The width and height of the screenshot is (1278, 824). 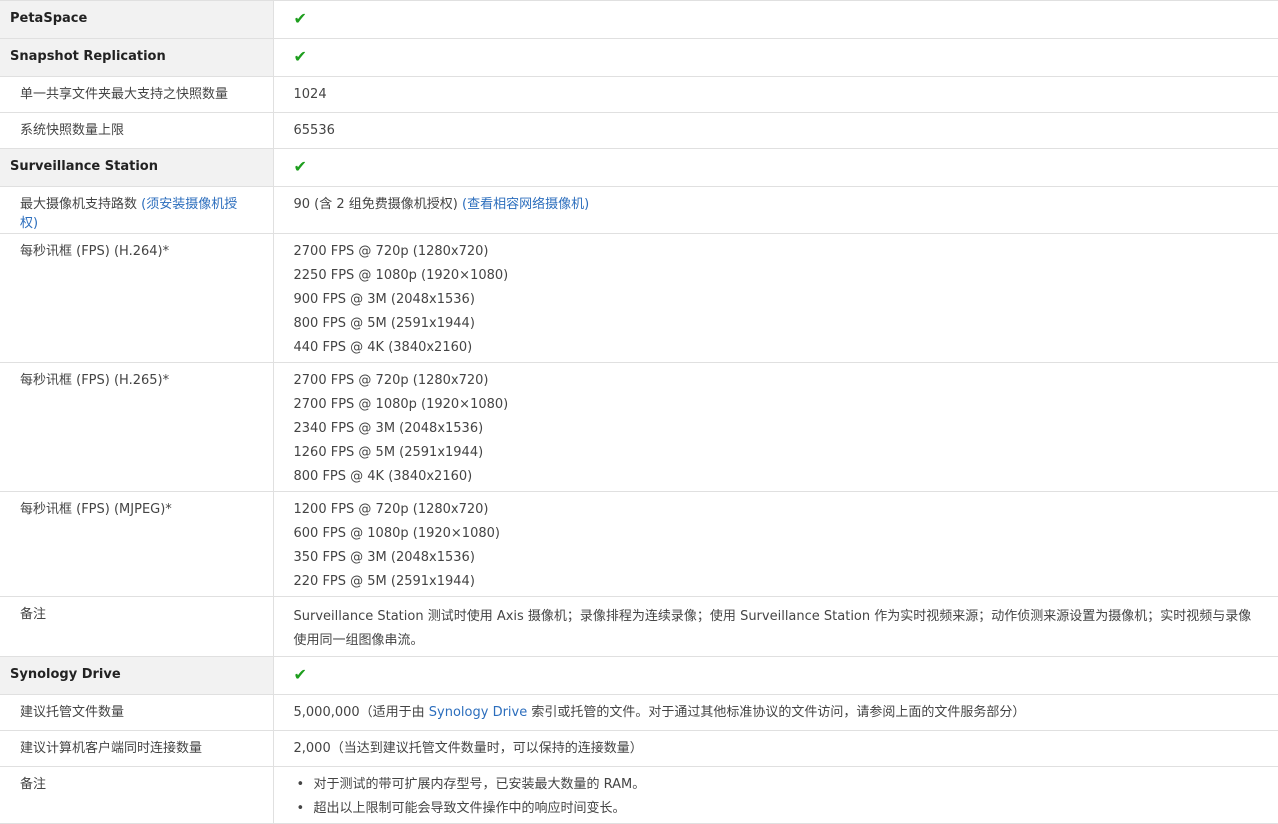 I want to click on list-item: 600 FPS @ 1080p (1920×1080), so click(x=396, y=533).